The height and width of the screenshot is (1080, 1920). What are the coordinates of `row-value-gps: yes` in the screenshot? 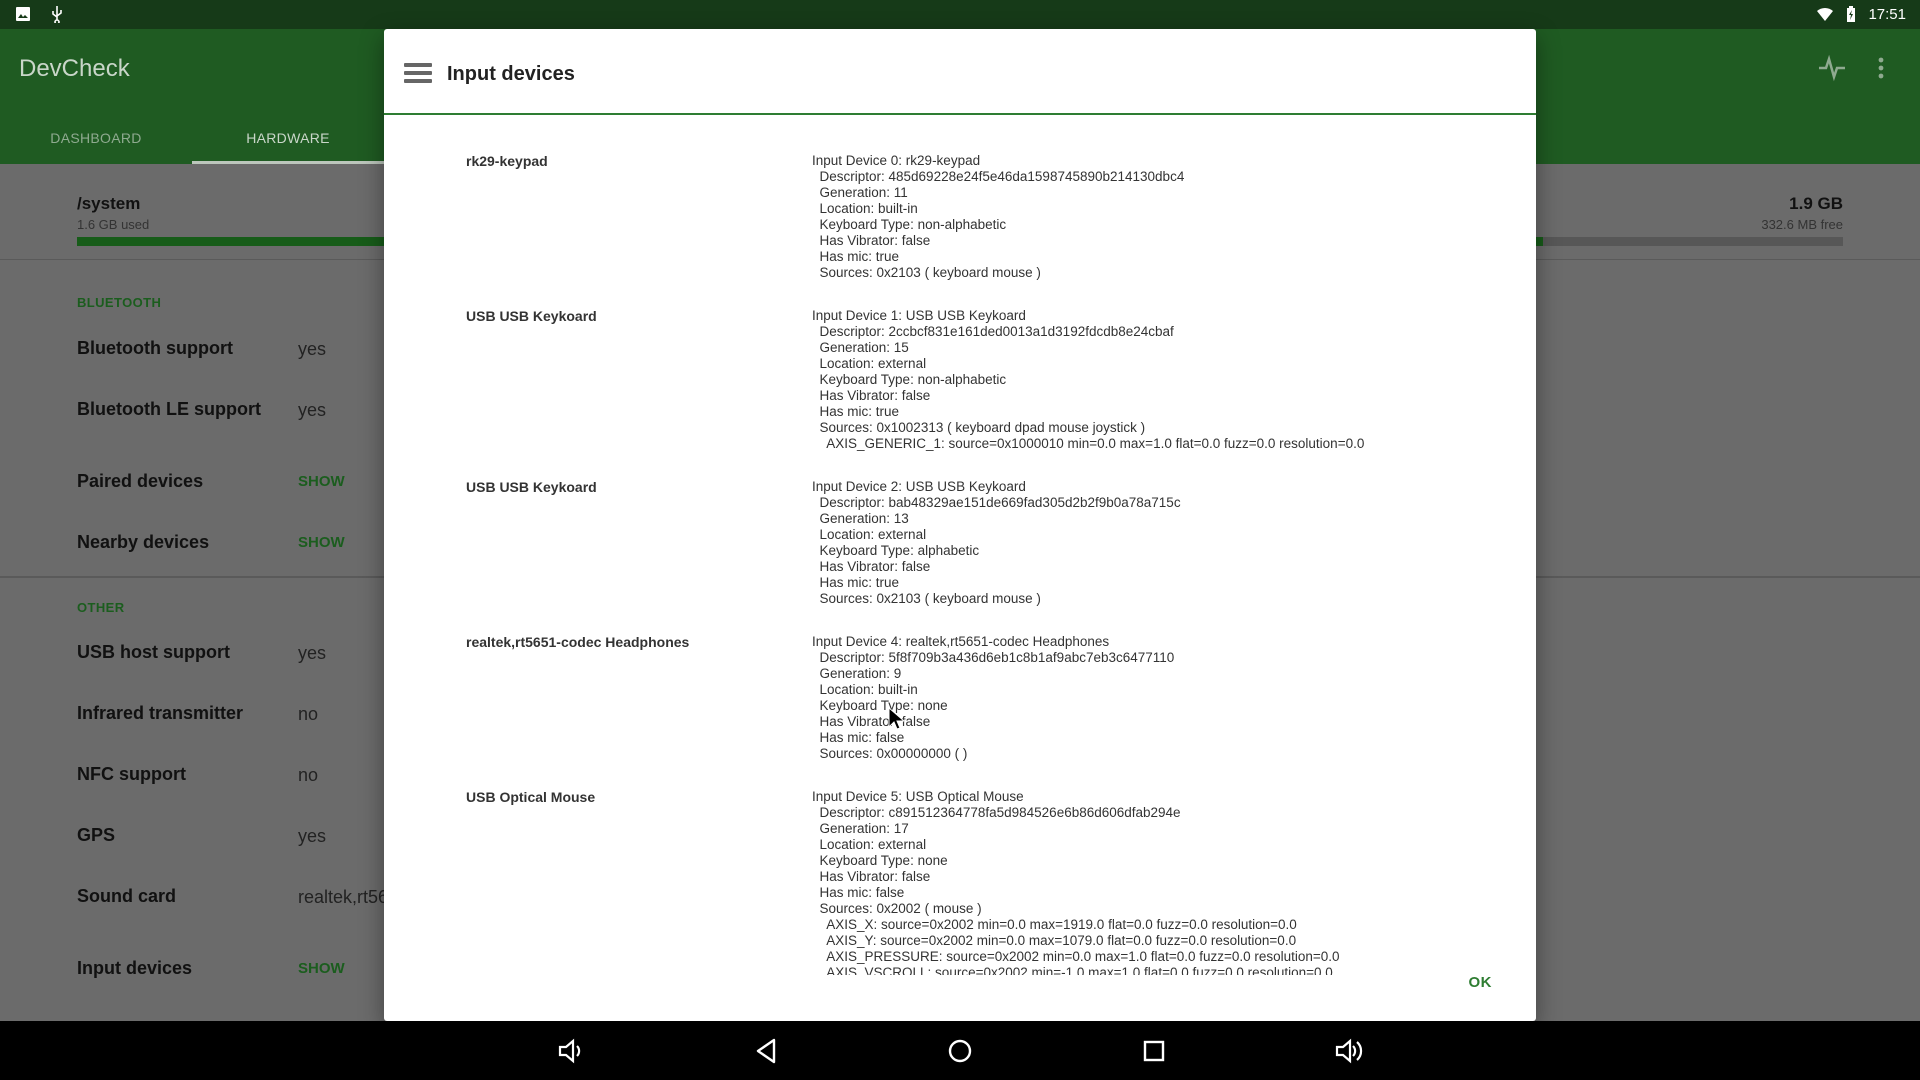 It's located at (312, 836).